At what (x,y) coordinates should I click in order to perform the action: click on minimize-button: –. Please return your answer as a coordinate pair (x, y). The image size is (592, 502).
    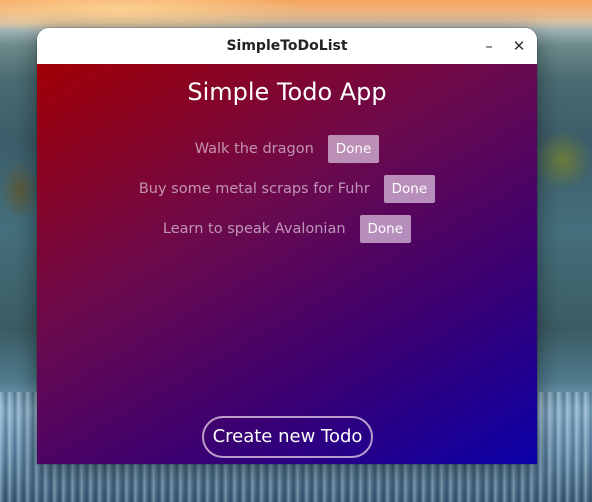
    Looking at the image, I should click on (489, 46).